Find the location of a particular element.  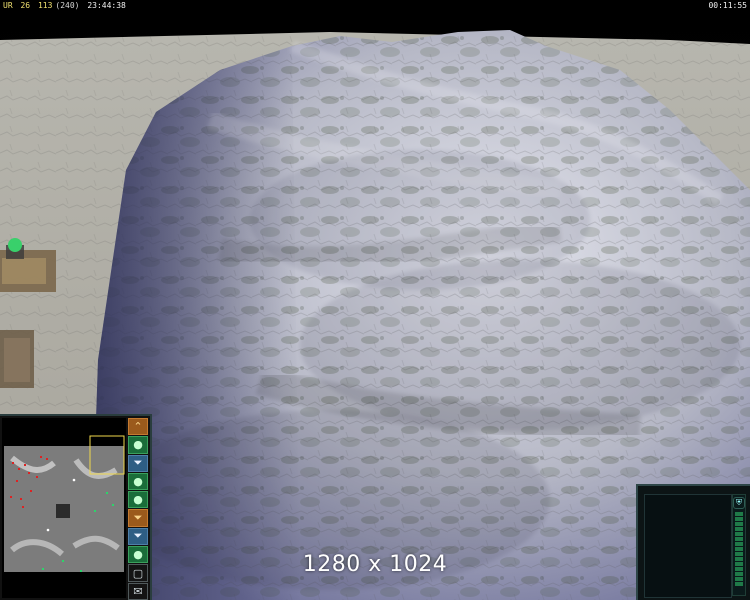

command-panel: ⛨ is located at coordinates (693, 542).